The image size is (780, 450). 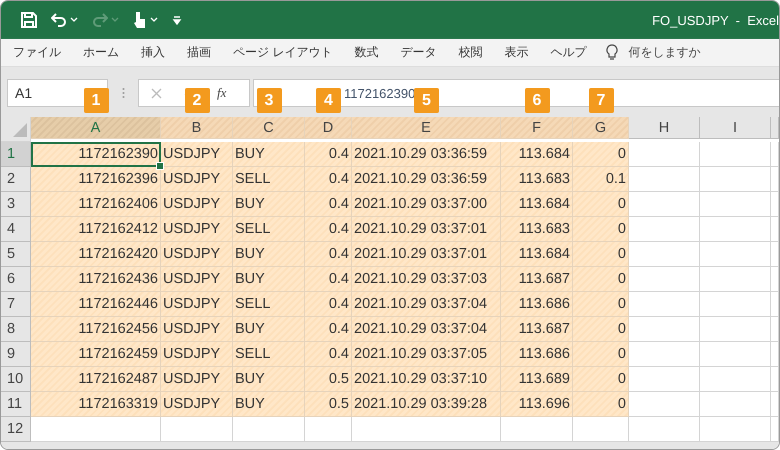 What do you see at coordinates (96, 404) in the screenshot?
I see `table-cell: 1172163319` at bounding box center [96, 404].